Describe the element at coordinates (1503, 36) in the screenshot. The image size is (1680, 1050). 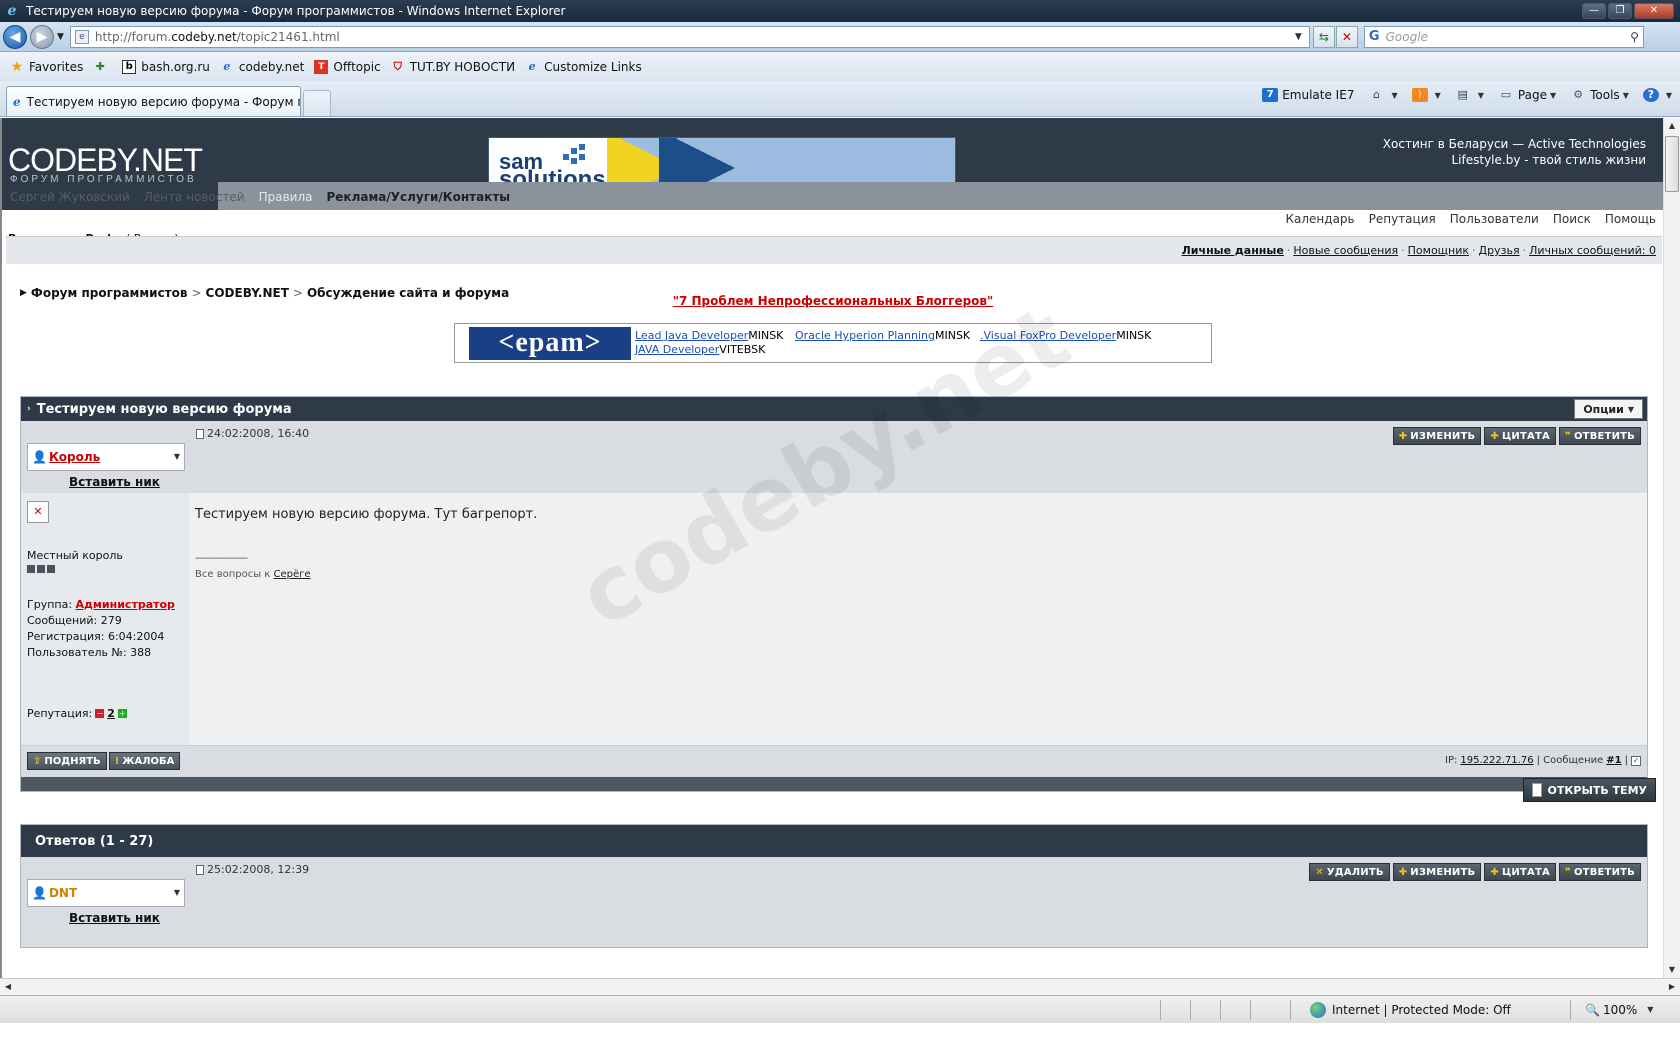
I see `search-input: G Google ⚲` at that location.